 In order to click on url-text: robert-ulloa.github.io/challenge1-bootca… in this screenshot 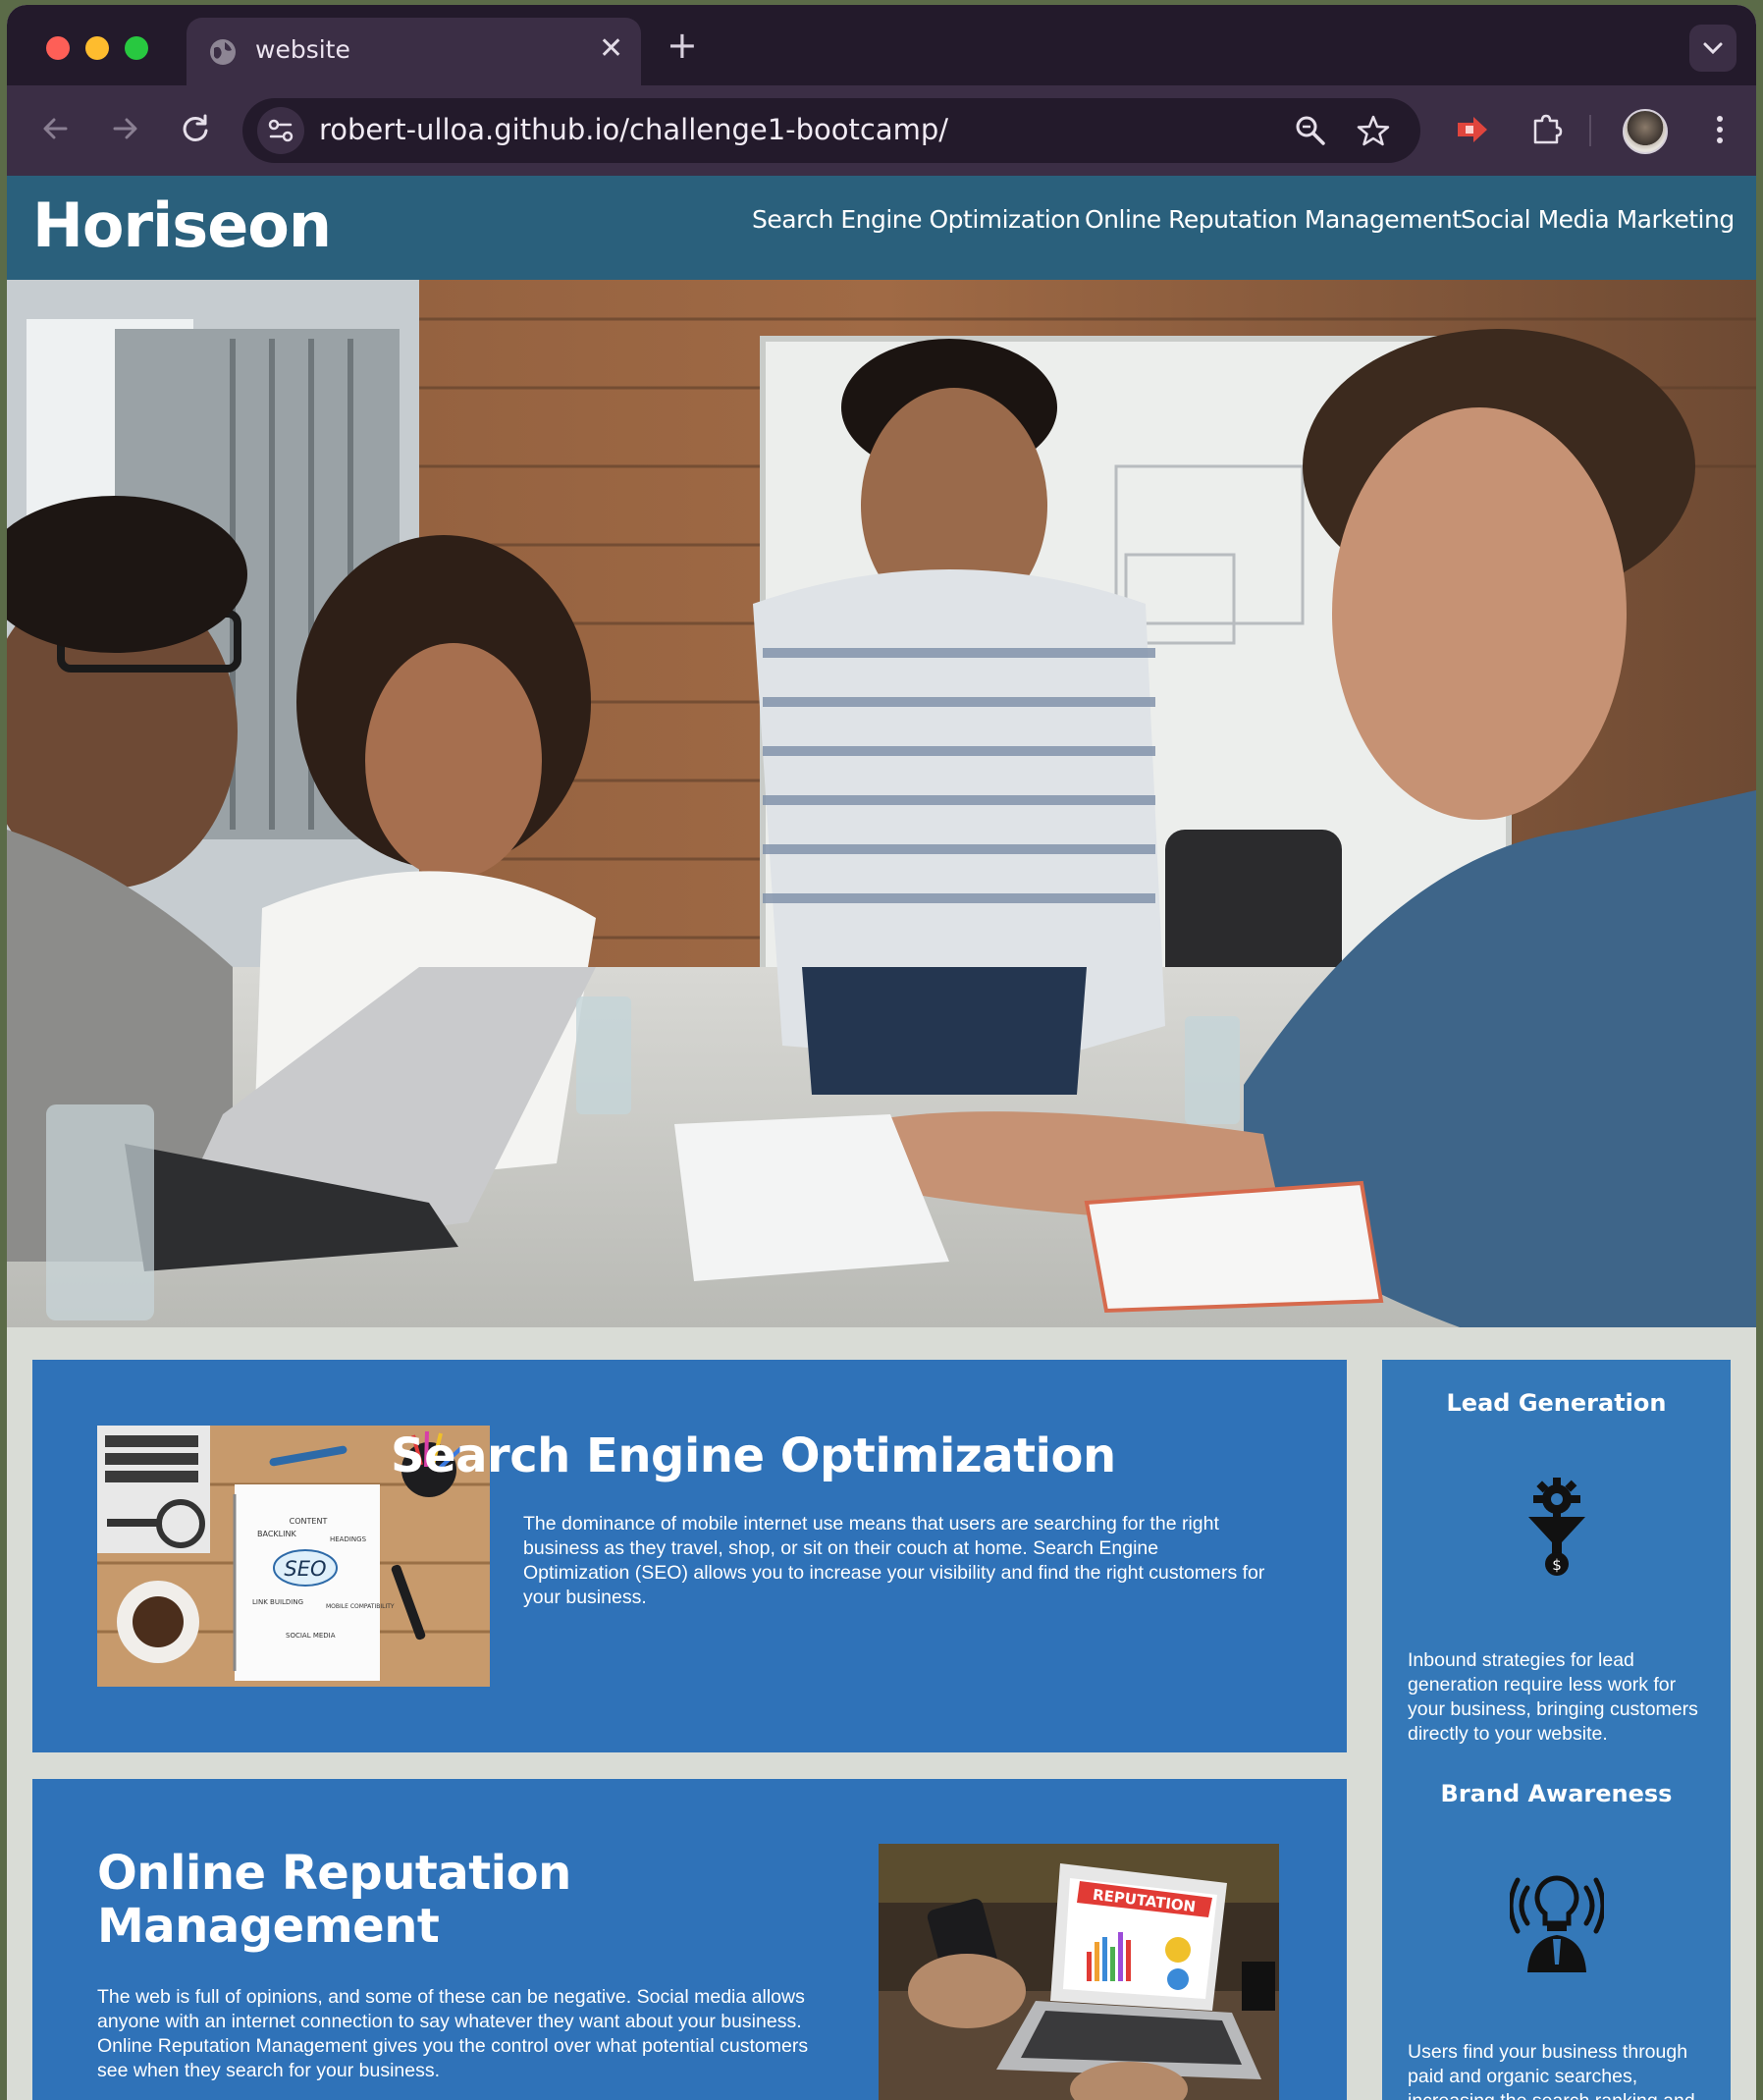, I will do `click(633, 129)`.